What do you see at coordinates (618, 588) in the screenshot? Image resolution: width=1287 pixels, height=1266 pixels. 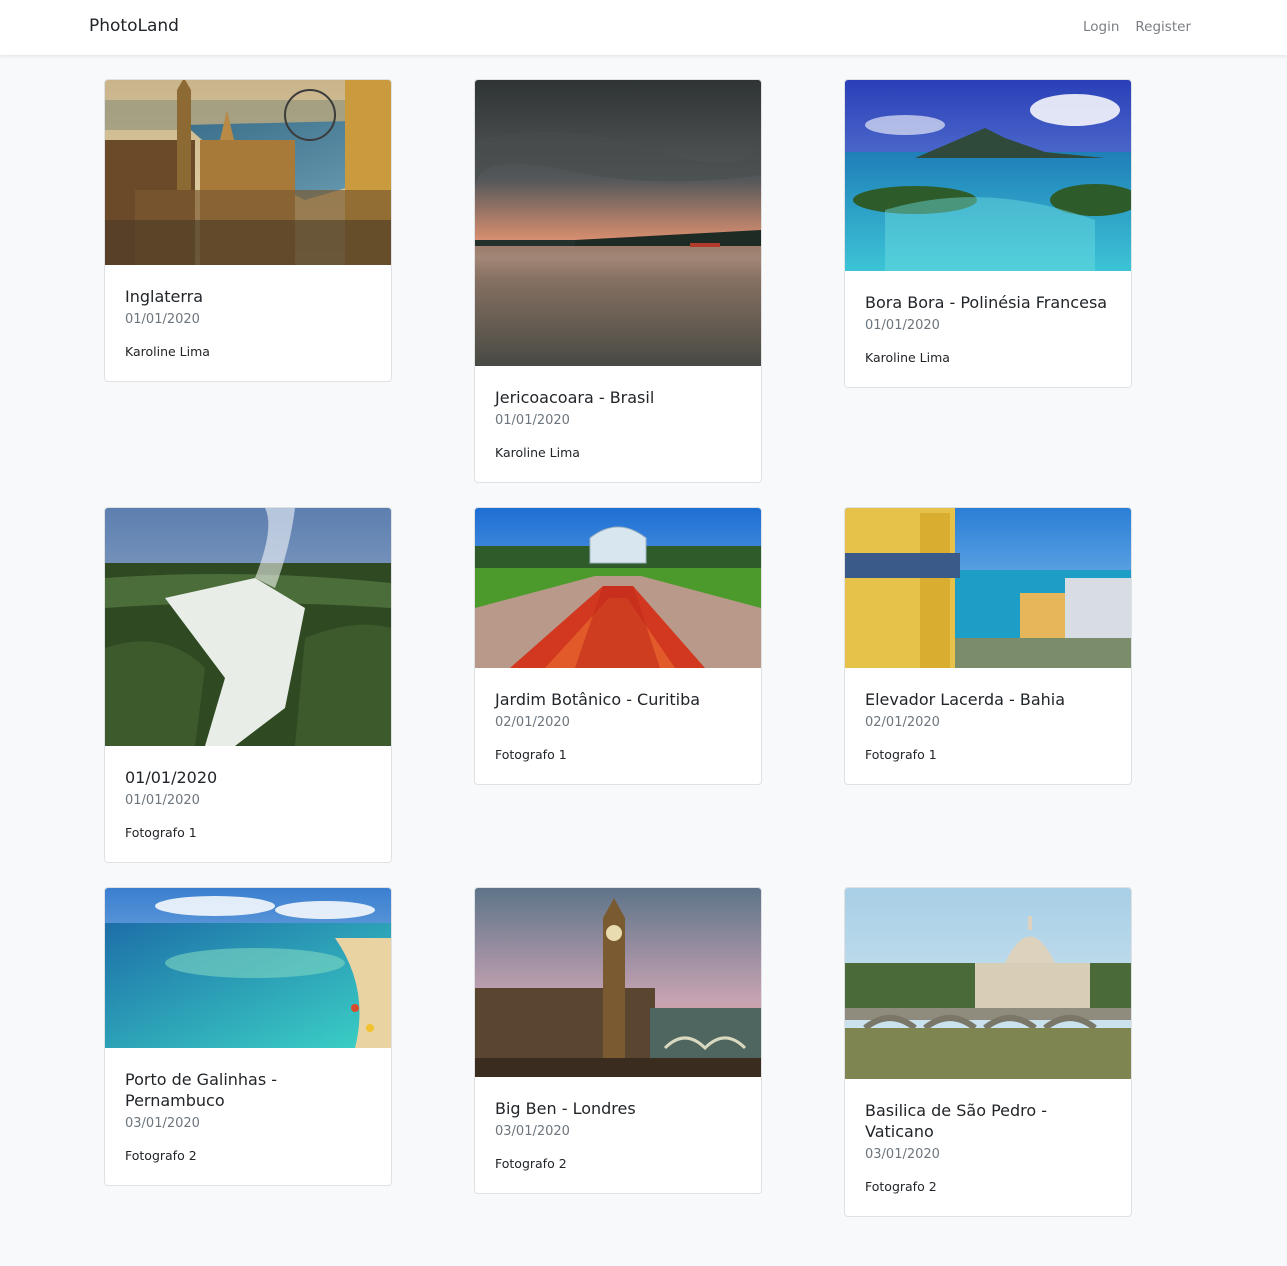 I see `card-image-botanical-garden` at bounding box center [618, 588].